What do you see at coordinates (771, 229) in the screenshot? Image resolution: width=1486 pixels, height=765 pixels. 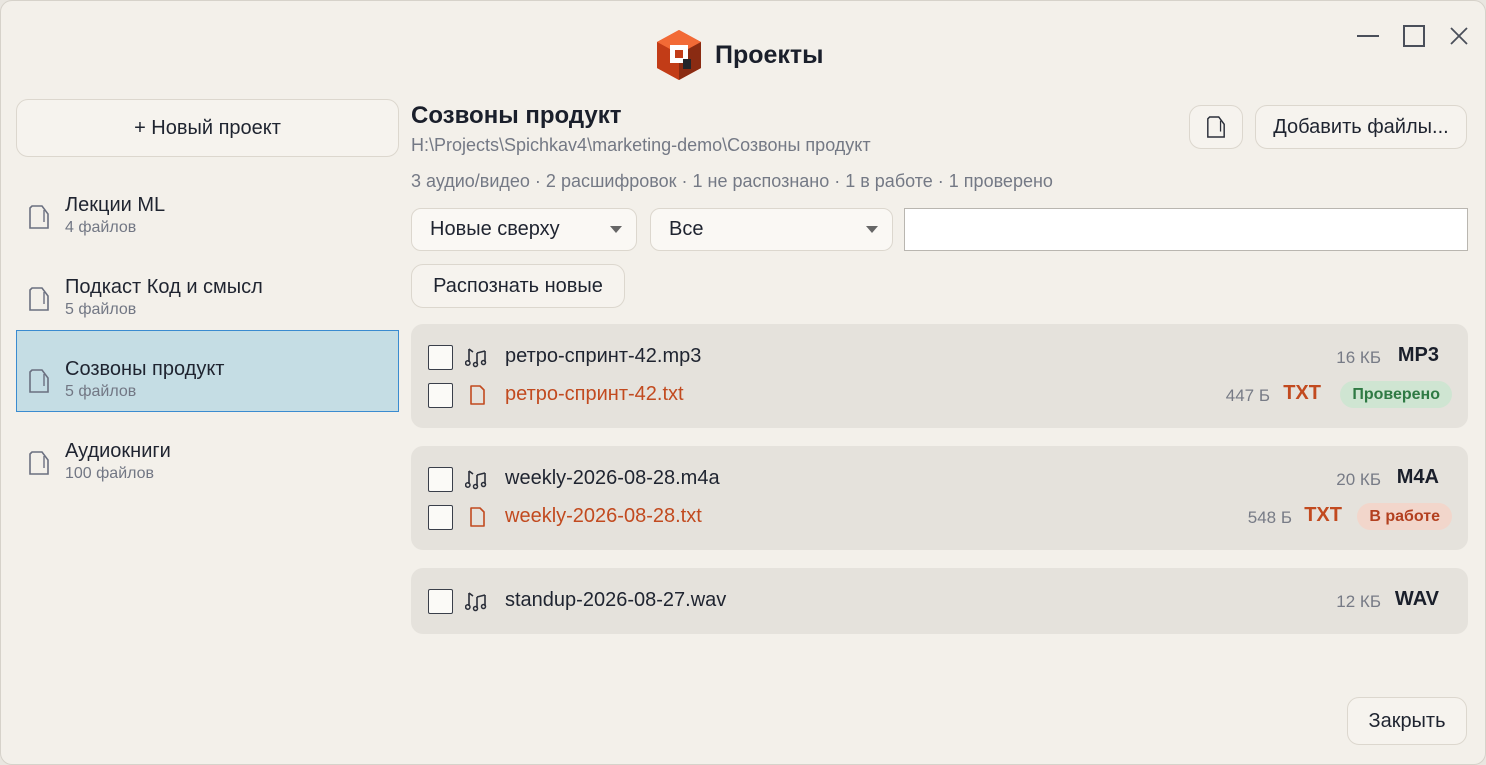 I see `filter-select: Все` at bounding box center [771, 229].